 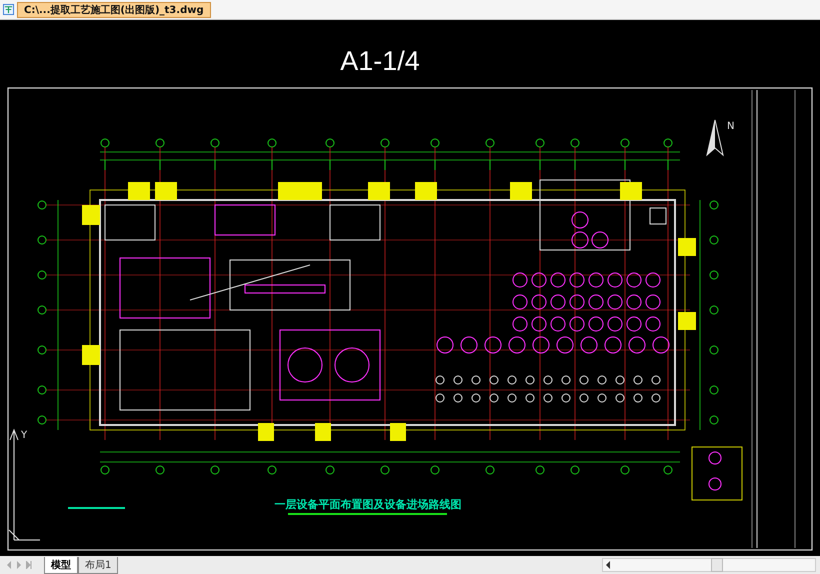 I want to click on layout-tab: 模型, so click(x=61, y=565).